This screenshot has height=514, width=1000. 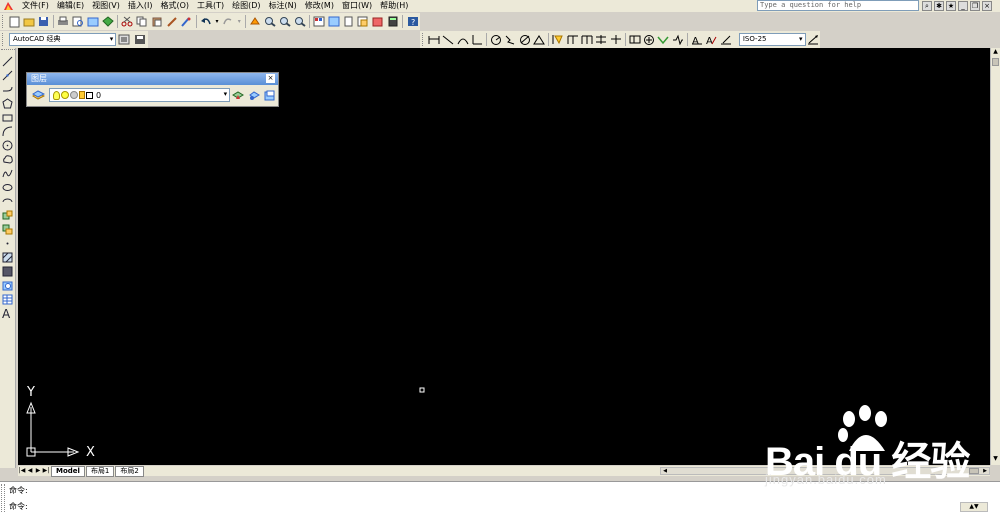 What do you see at coordinates (462, 40) in the screenshot?
I see `arc-length-icon` at bounding box center [462, 40].